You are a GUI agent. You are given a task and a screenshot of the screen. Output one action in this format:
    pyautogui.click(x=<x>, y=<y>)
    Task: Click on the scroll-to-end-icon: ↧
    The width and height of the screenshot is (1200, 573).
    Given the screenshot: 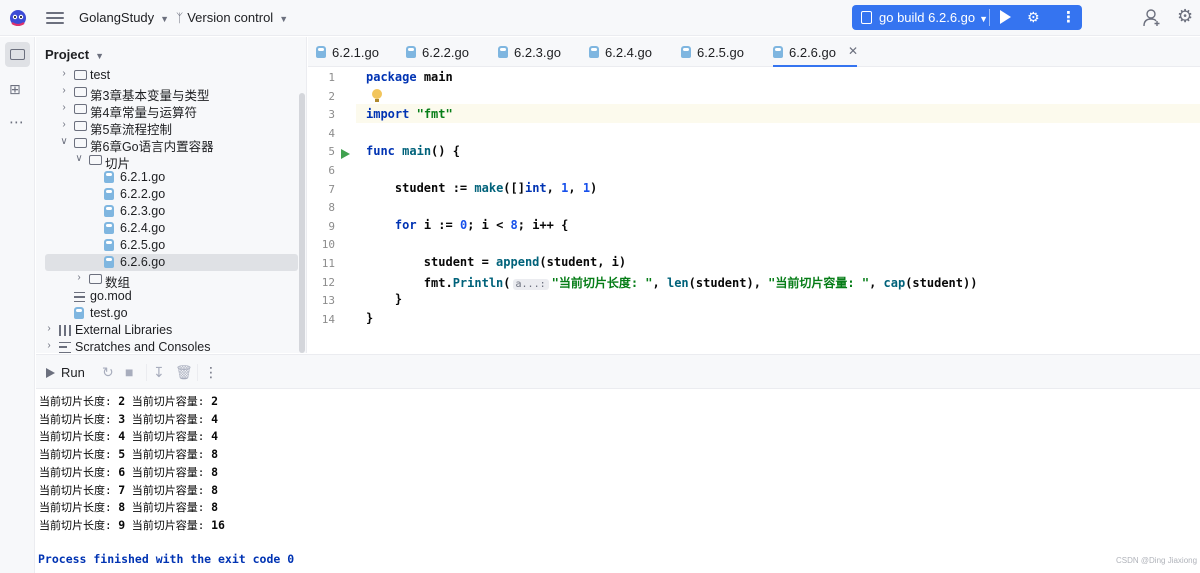 What is the action you would take?
    pyautogui.click(x=159, y=372)
    